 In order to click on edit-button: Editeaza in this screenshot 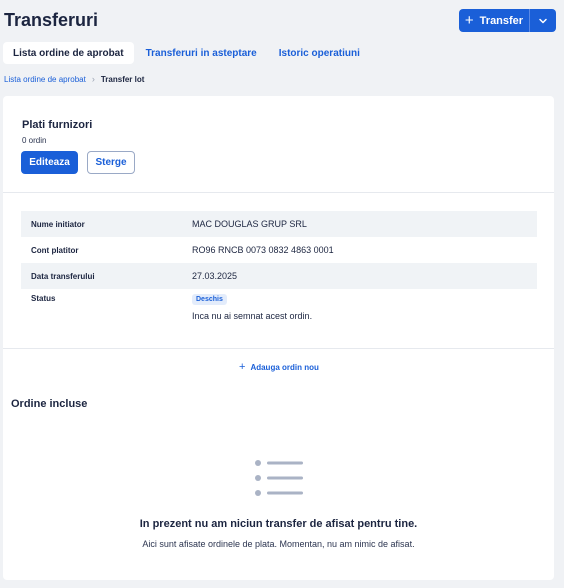, I will do `click(49, 162)`.